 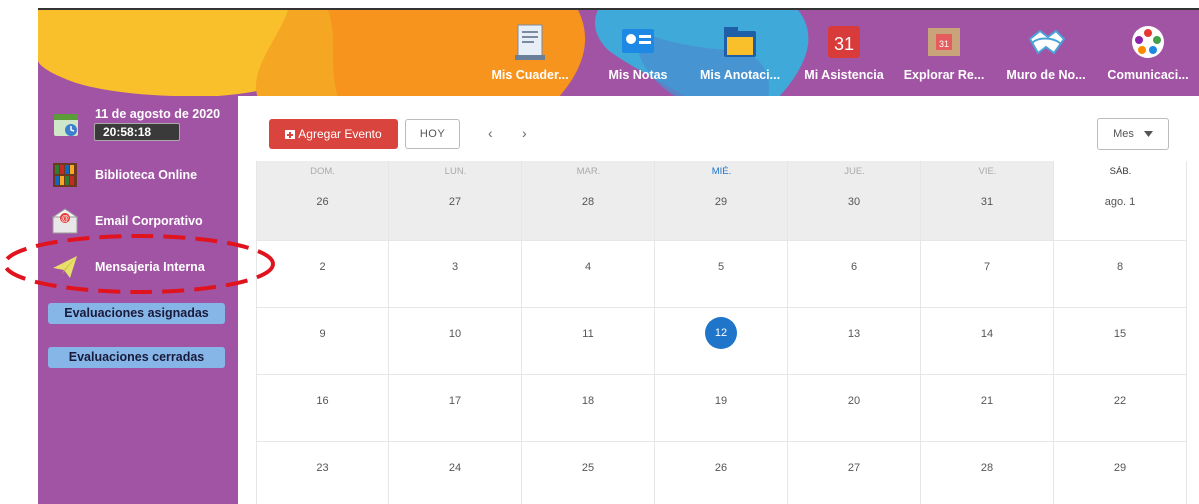 I want to click on calendar-day-number: 30, so click(x=854, y=202).